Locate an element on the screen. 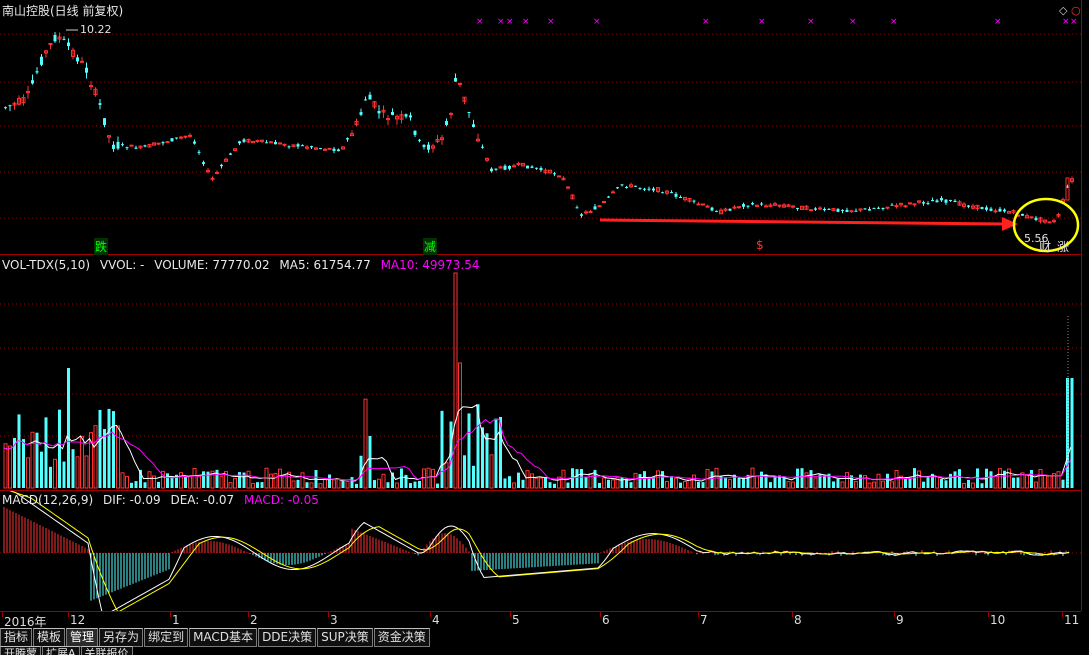  vvol-value: VVOL: - is located at coordinates (122, 265).